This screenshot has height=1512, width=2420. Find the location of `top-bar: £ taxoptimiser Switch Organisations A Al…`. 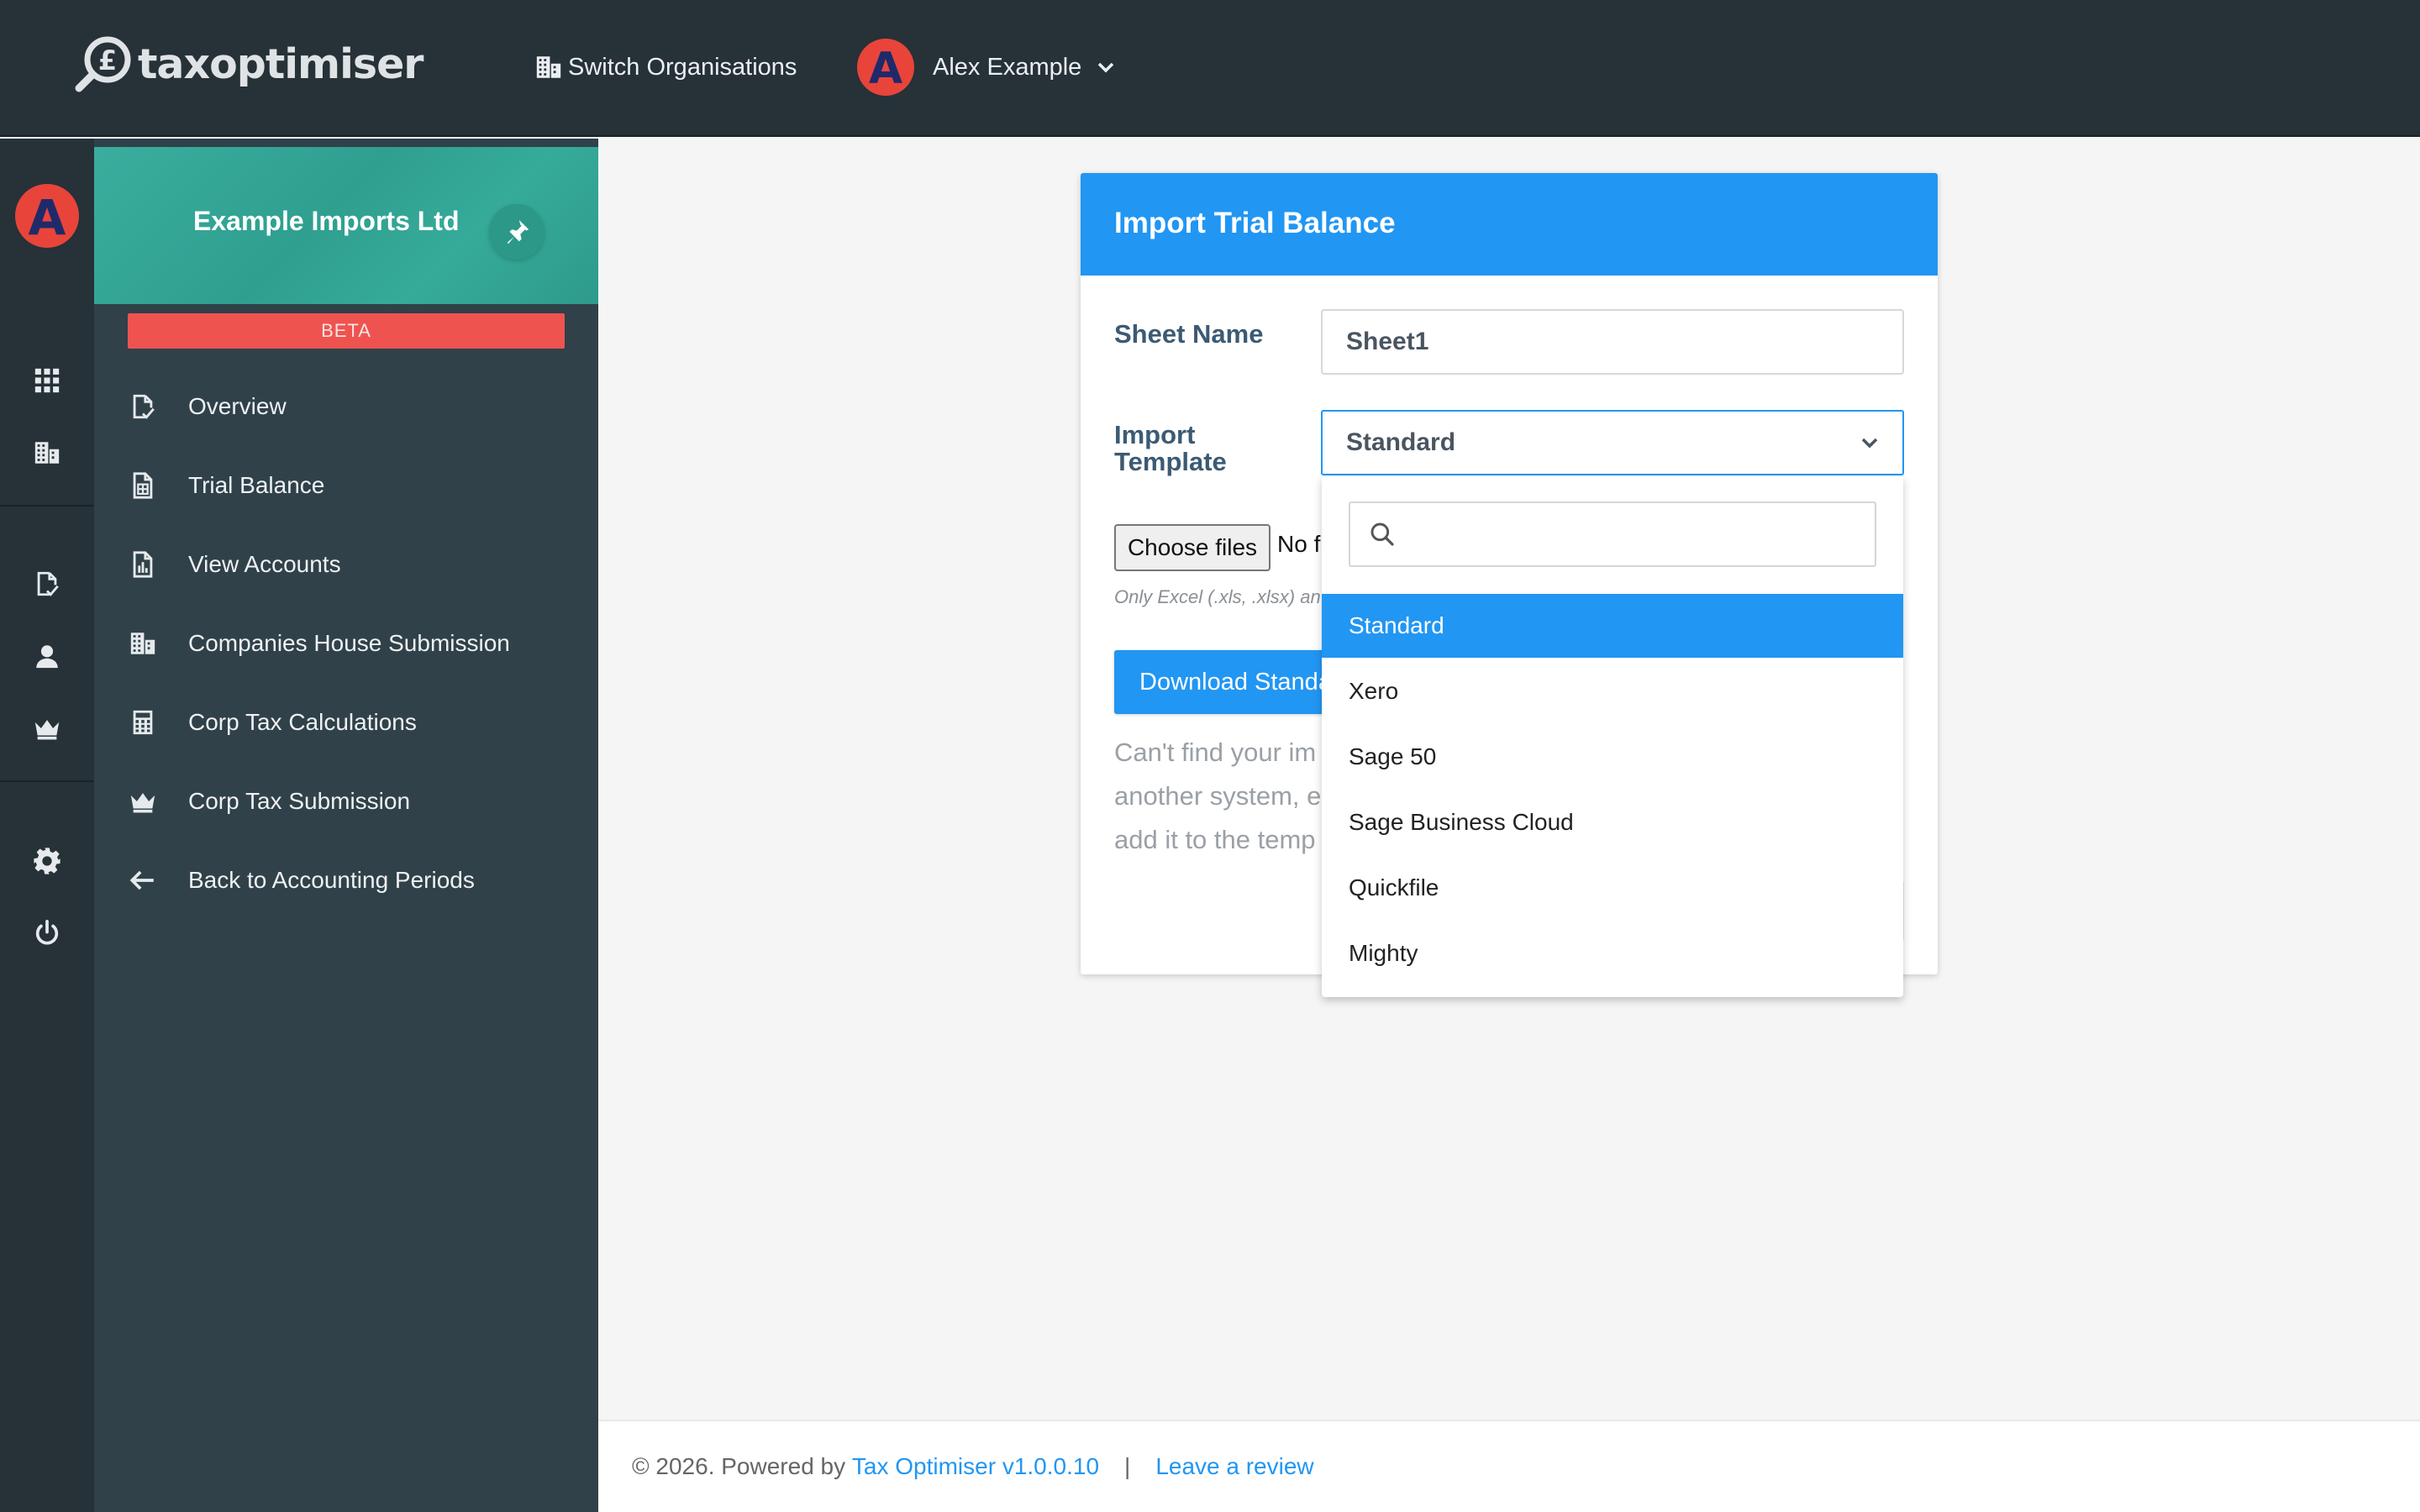

top-bar: £ taxoptimiser Switch Organisations A Al… is located at coordinates (1210, 68).